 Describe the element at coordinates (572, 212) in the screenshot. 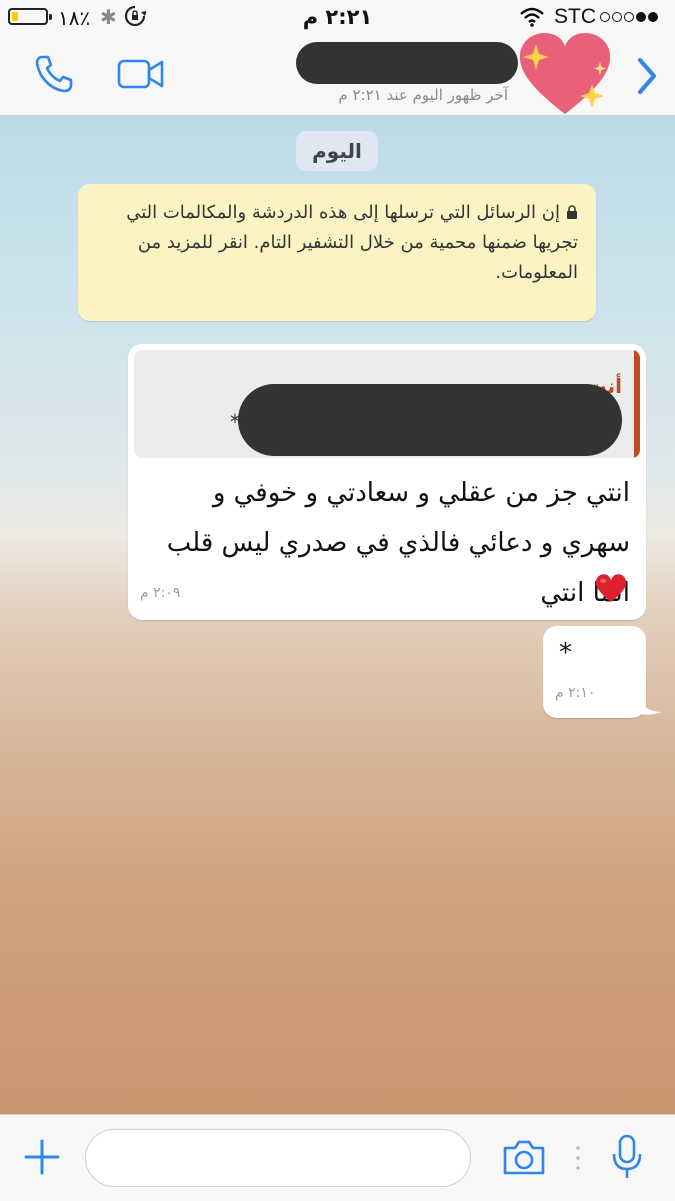

I see `lock-icon` at that location.